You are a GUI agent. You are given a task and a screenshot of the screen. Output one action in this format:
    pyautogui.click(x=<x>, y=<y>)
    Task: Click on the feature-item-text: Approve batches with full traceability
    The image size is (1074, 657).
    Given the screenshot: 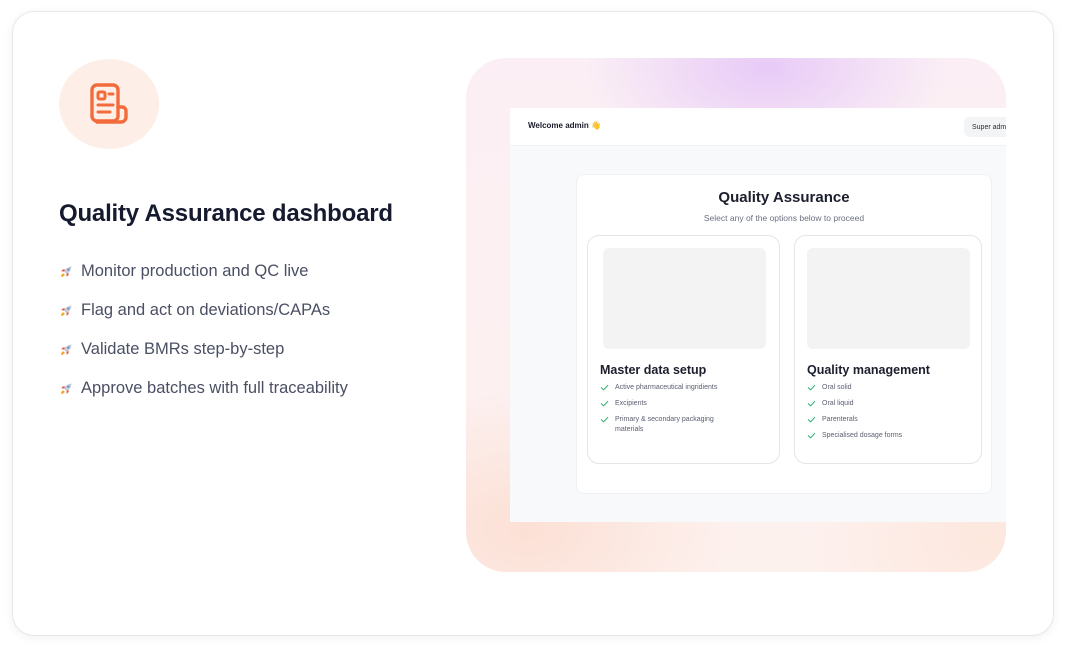 What is the action you would take?
    pyautogui.click(x=214, y=388)
    